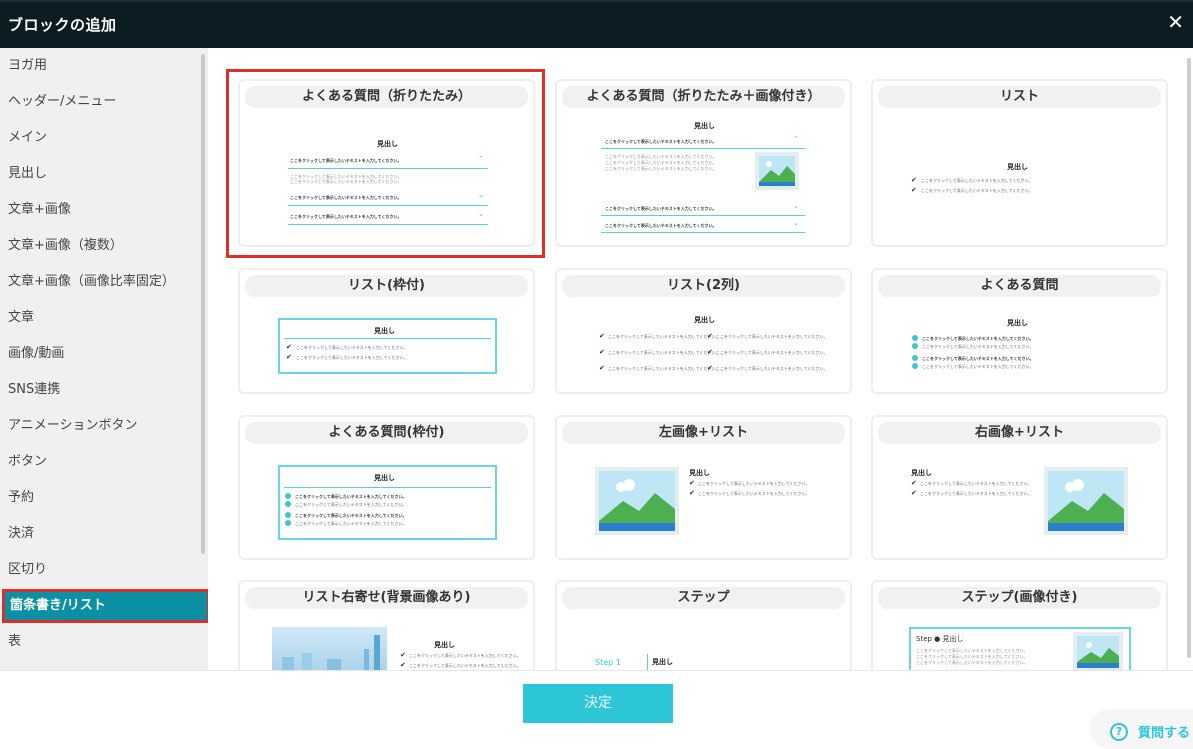  What do you see at coordinates (100, 354) in the screenshot?
I see `sidebar-item-image-video: 画像/動画` at bounding box center [100, 354].